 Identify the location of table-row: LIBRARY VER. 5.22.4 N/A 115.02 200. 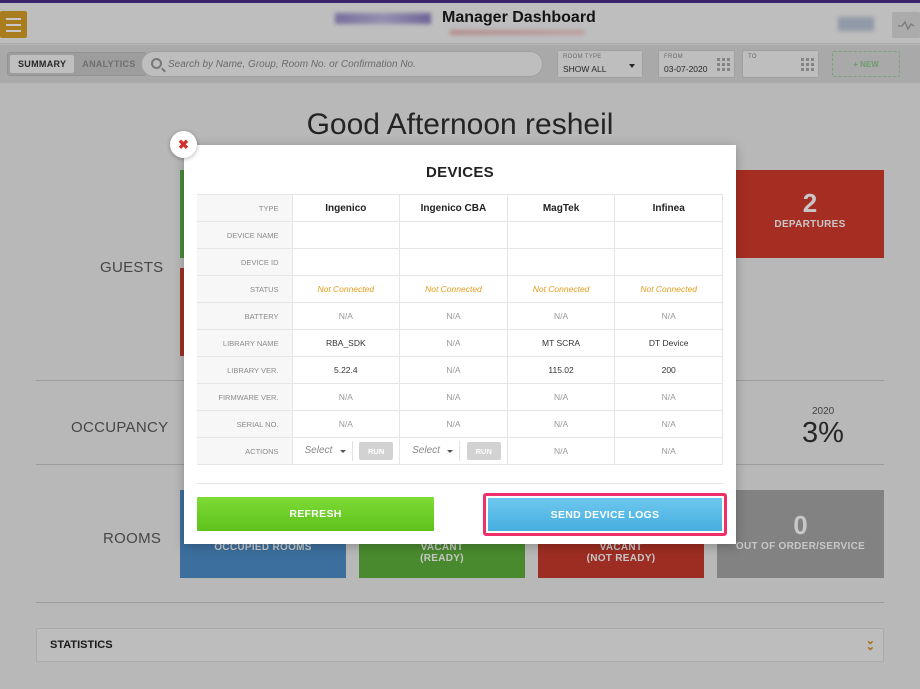
(460, 370).